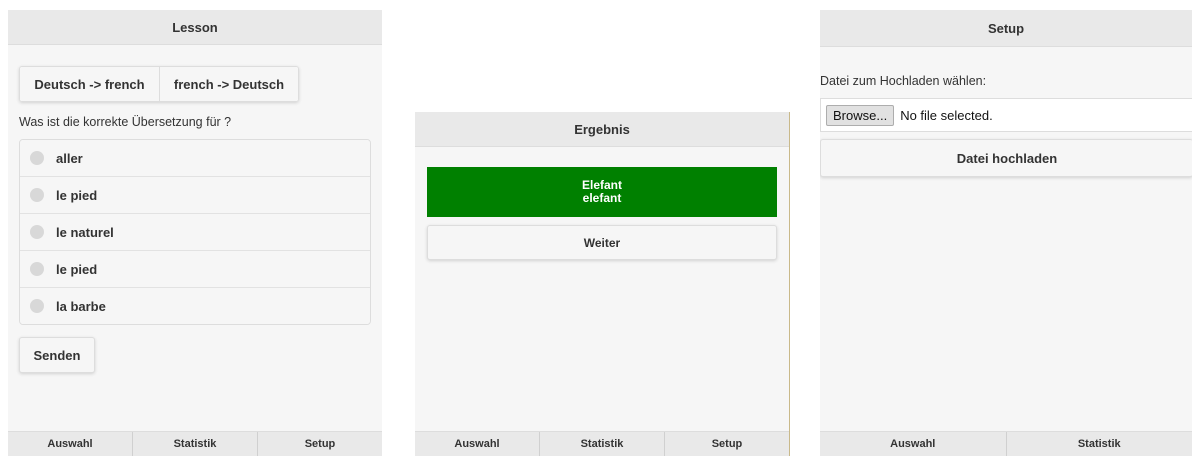 Image resolution: width=1192 pixels, height=456 pixels. What do you see at coordinates (195, 306) in the screenshot?
I see `answer-option: la barbe` at bounding box center [195, 306].